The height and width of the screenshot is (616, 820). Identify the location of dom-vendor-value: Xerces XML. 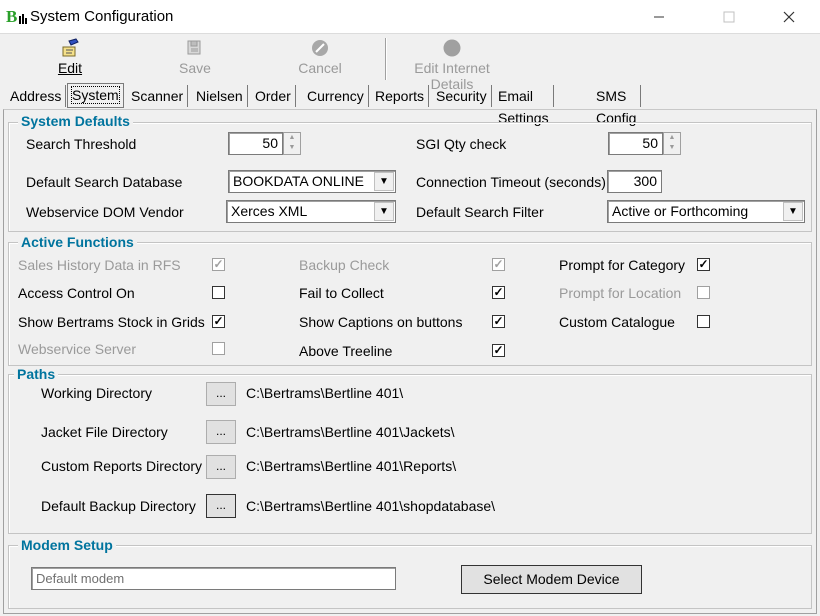
(269, 211).